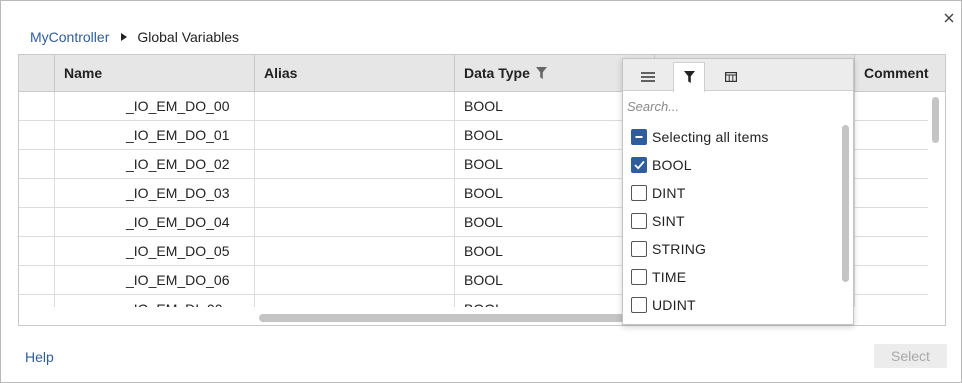 The height and width of the screenshot is (383, 962). What do you see at coordinates (83, 73) in the screenshot?
I see `header-name-label: Name` at bounding box center [83, 73].